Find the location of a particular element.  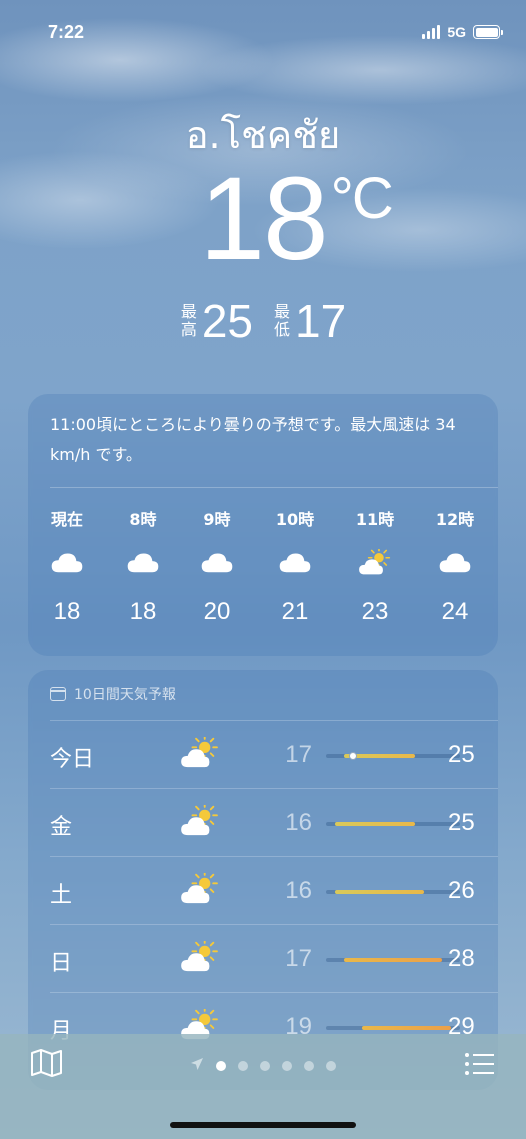

day-name: 金 is located at coordinates (61, 827).